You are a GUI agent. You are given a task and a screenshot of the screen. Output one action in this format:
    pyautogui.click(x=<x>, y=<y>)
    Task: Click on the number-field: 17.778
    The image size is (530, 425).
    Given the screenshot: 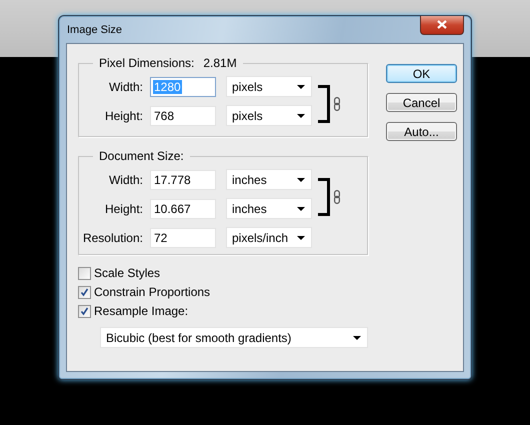 What is the action you would take?
    pyautogui.click(x=183, y=180)
    